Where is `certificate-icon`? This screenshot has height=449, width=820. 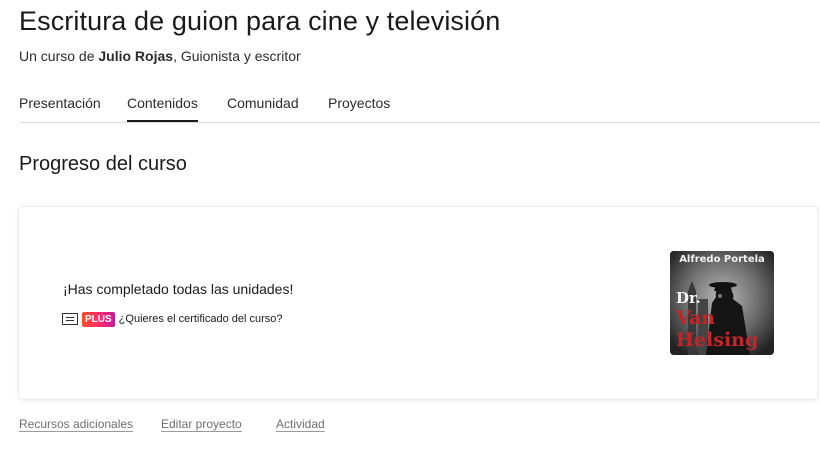
certificate-icon is located at coordinates (70, 319).